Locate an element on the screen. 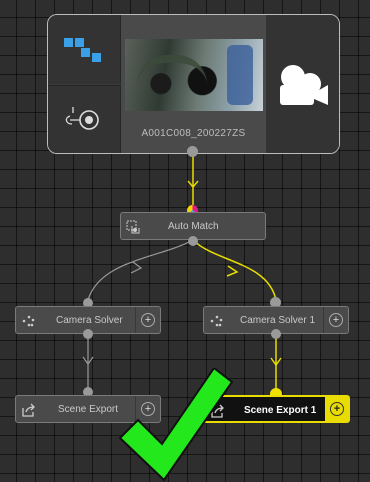  wire-automatch-to-solver-left is located at coordinates (140, 270).